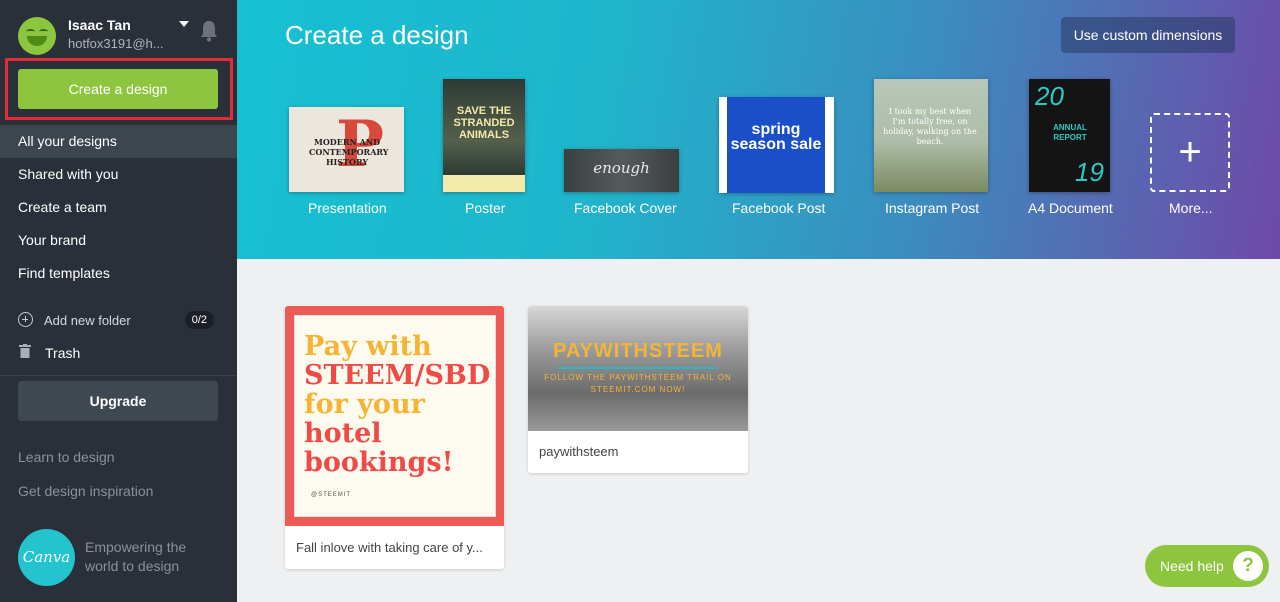  I want to click on create-design-highlight: Create a design, so click(119, 89).